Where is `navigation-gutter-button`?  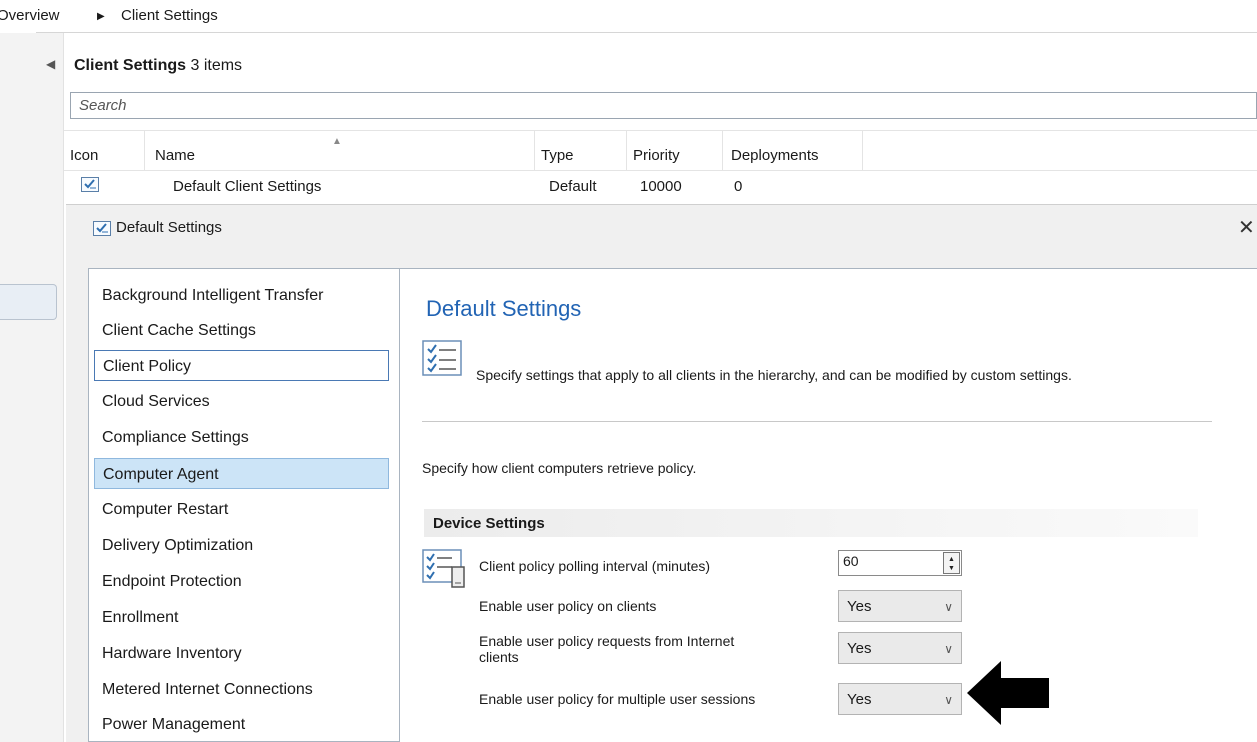
navigation-gutter-button is located at coordinates (28, 302).